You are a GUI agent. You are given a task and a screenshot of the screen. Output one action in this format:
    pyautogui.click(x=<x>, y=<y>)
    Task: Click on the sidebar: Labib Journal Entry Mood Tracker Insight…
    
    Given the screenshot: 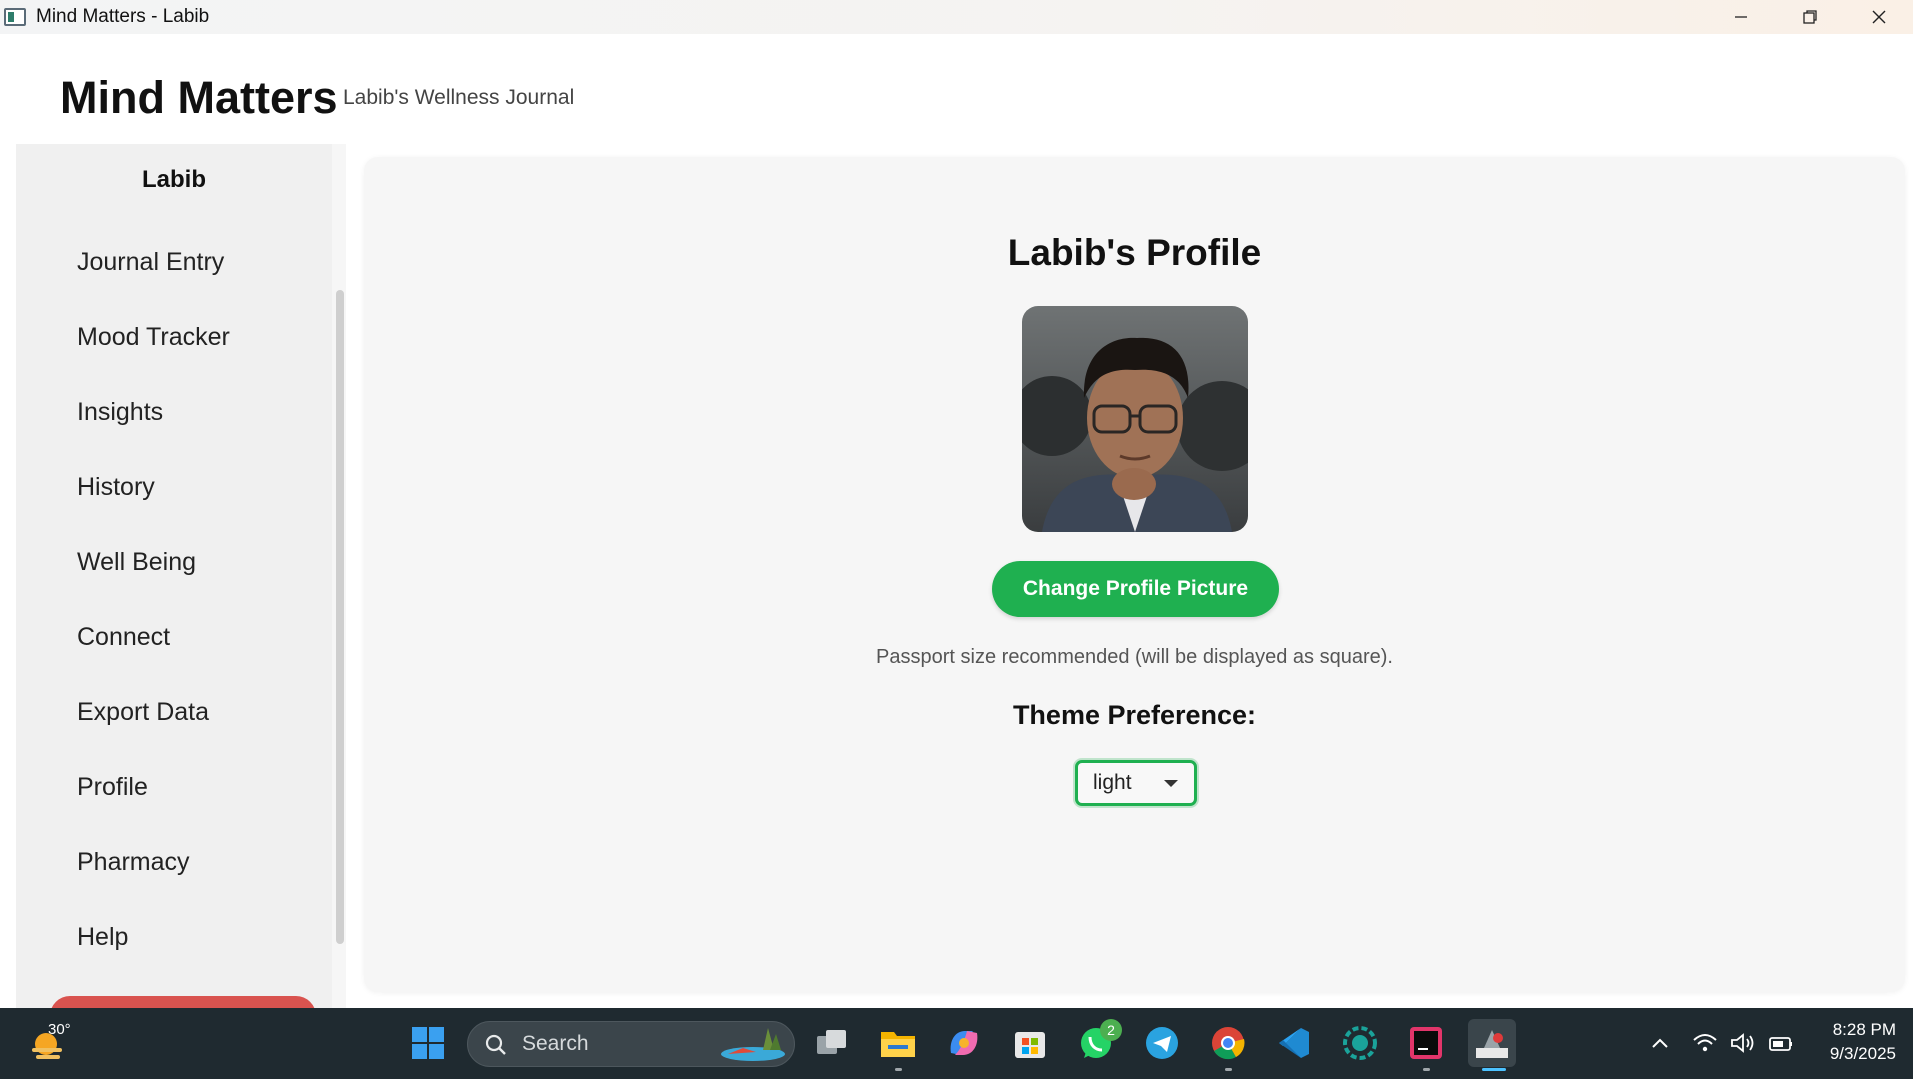 What is the action you would take?
    pyautogui.click(x=174, y=576)
    